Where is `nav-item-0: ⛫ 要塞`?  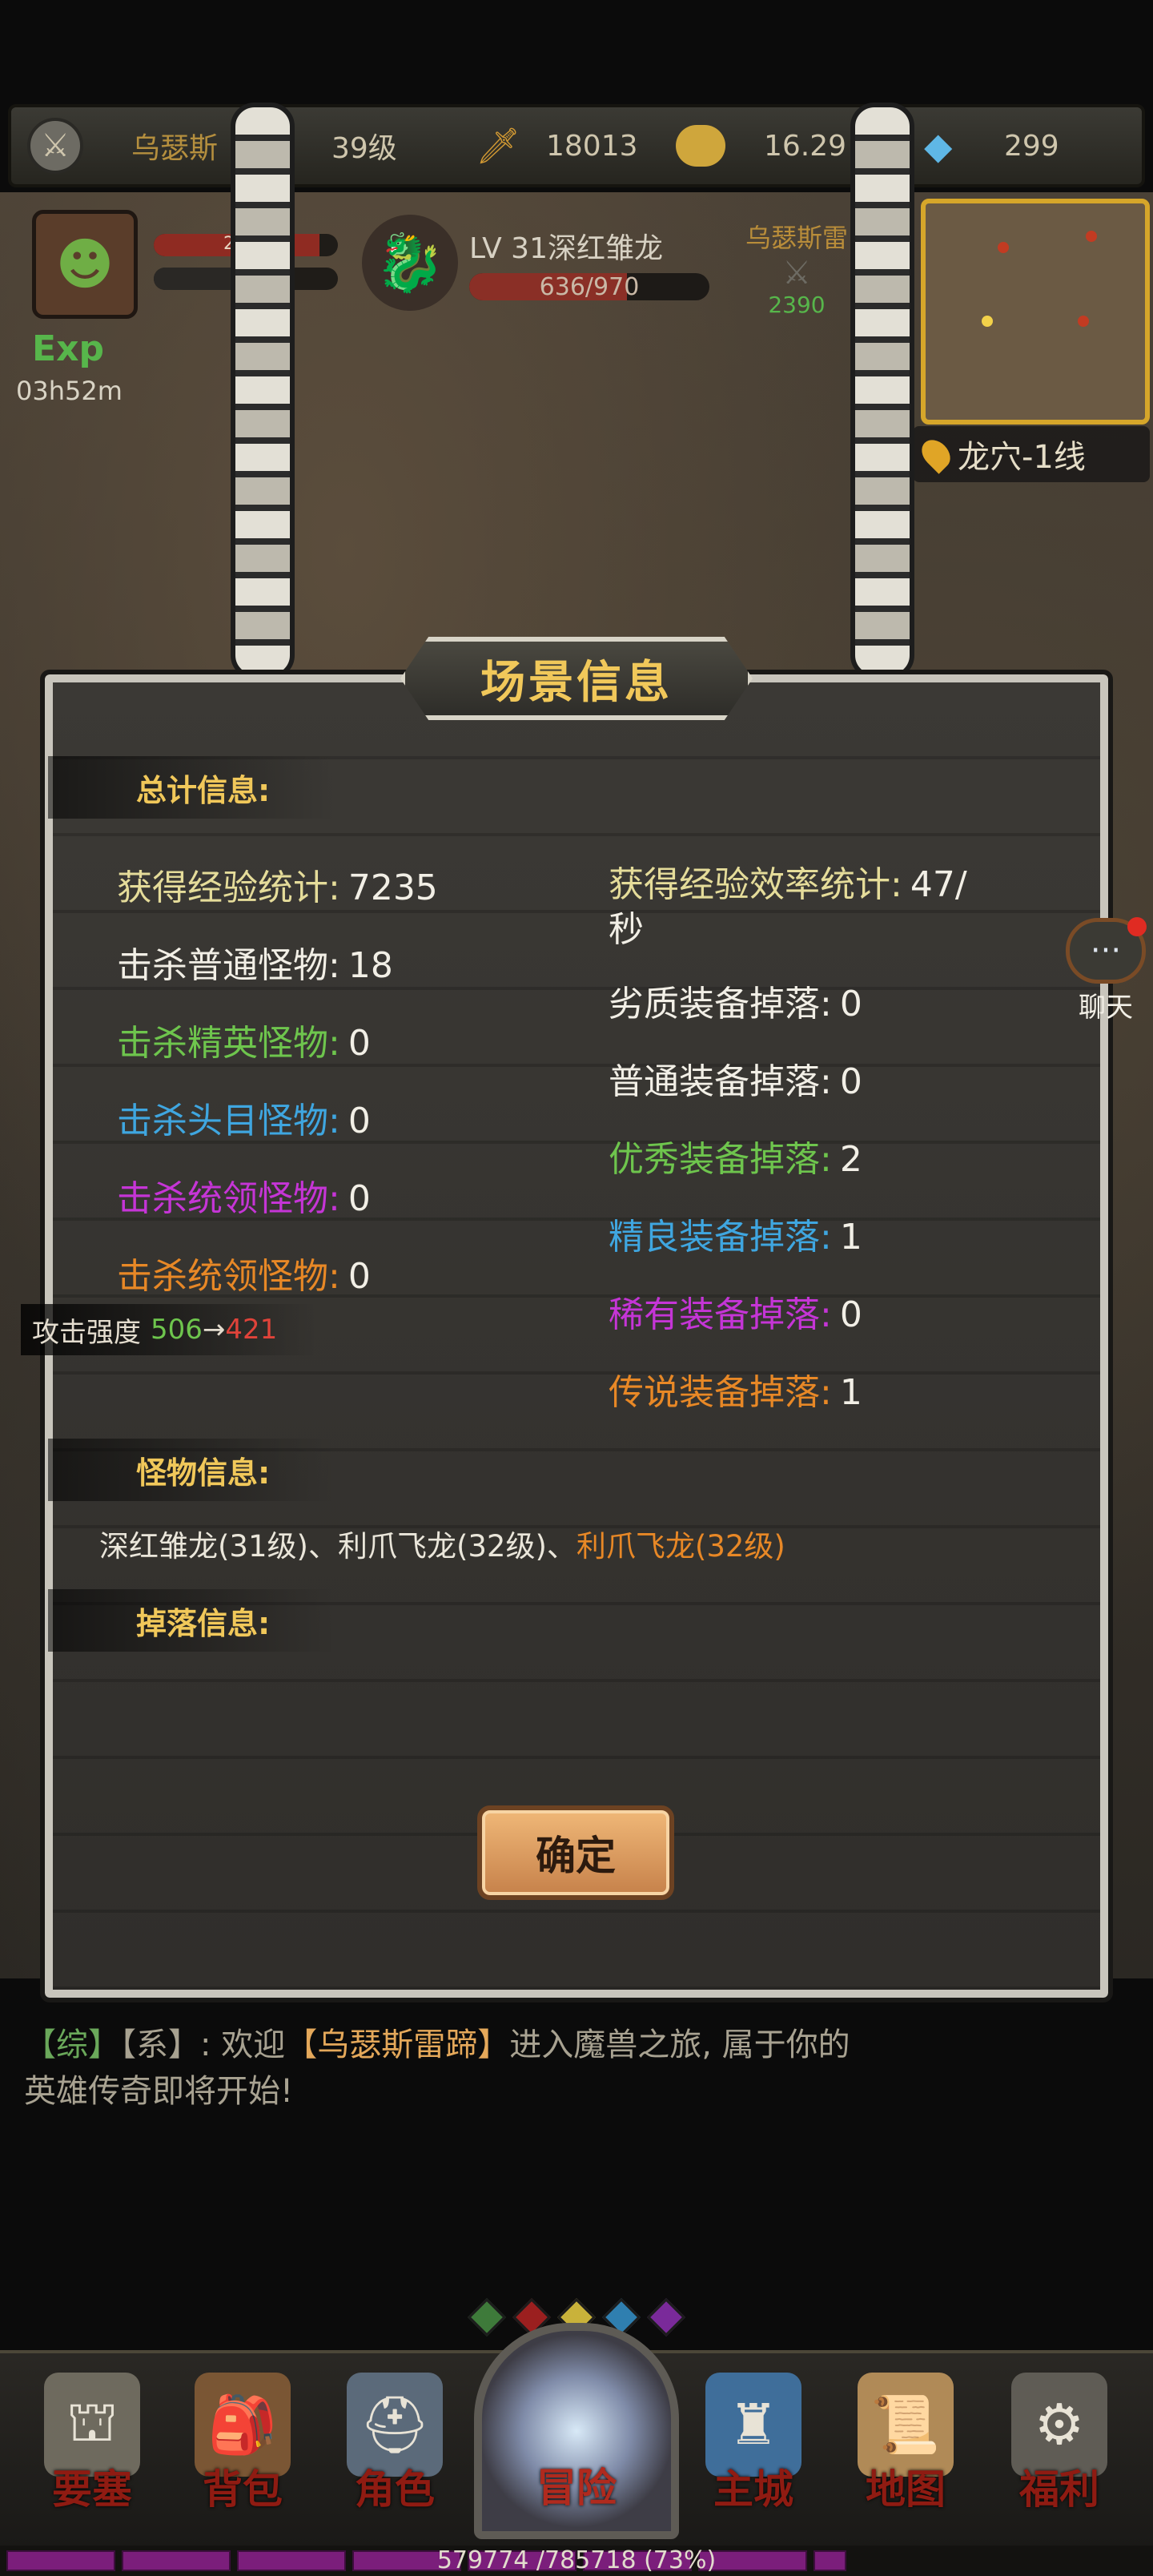
nav-item-0: ⛫ 要塞 is located at coordinates (92, 2444).